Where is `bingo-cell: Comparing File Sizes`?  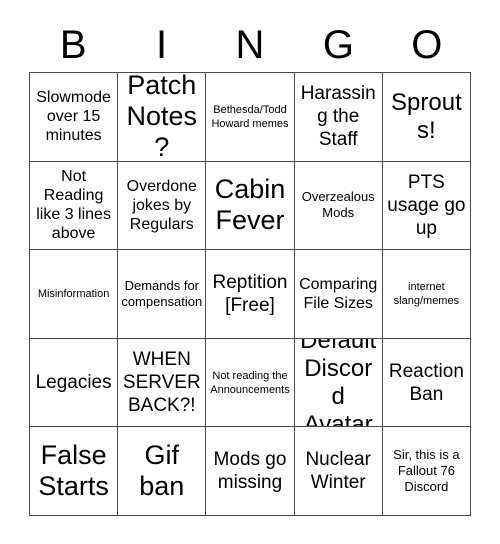
bingo-cell: Comparing File Sizes is located at coordinates (338, 294).